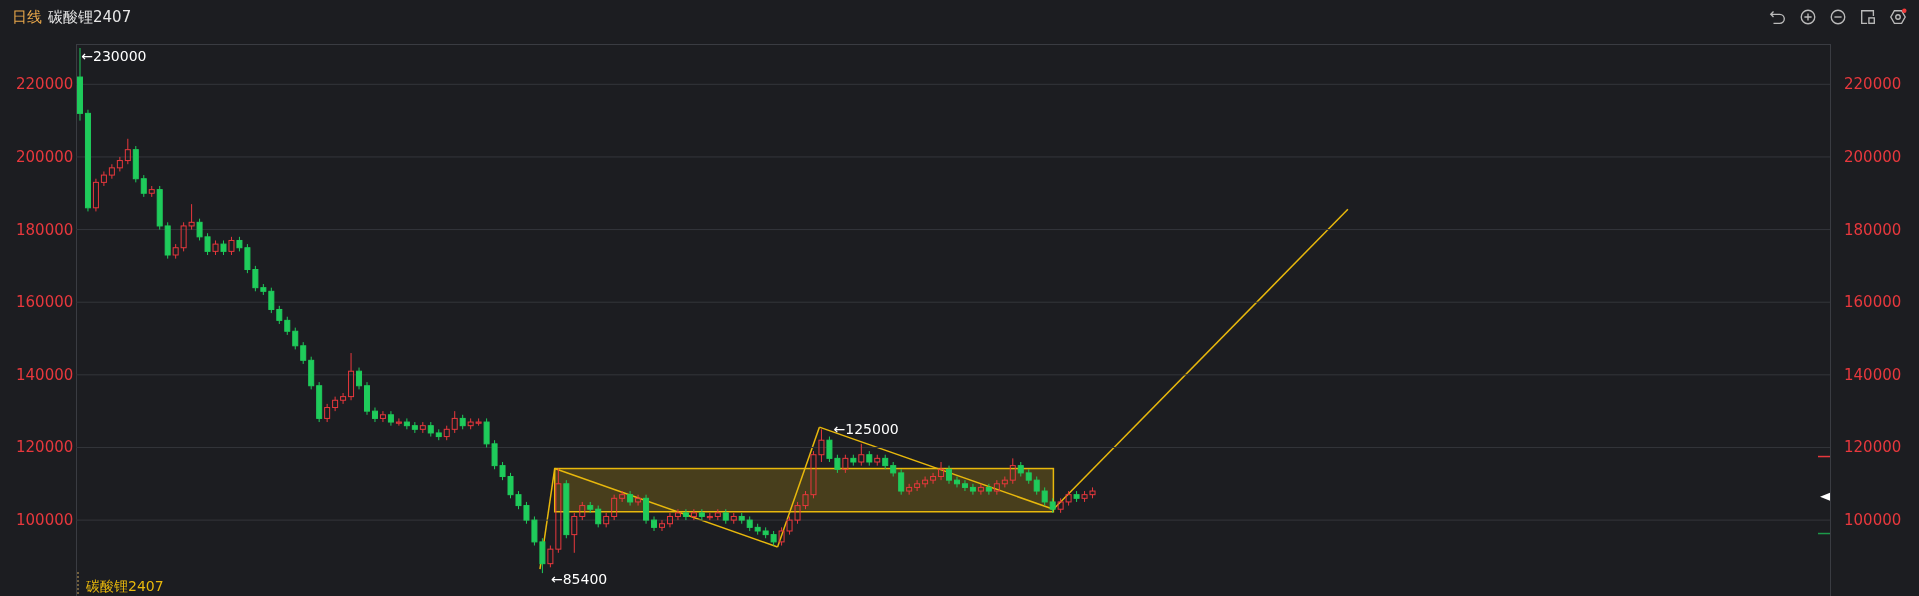 This screenshot has width=1919, height=596. I want to click on last-price-marker, so click(1825, 496).